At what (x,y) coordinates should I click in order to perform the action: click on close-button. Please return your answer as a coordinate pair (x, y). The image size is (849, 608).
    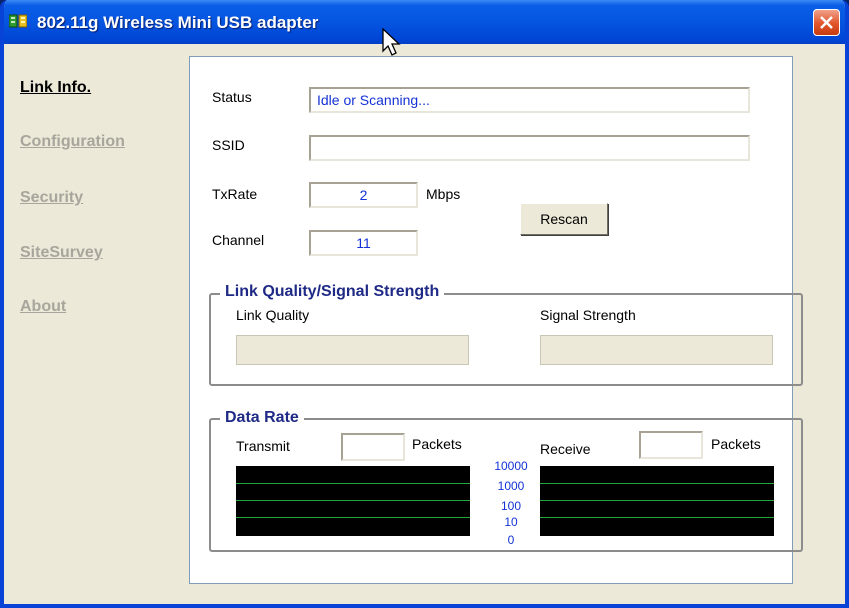
    Looking at the image, I should click on (826, 22).